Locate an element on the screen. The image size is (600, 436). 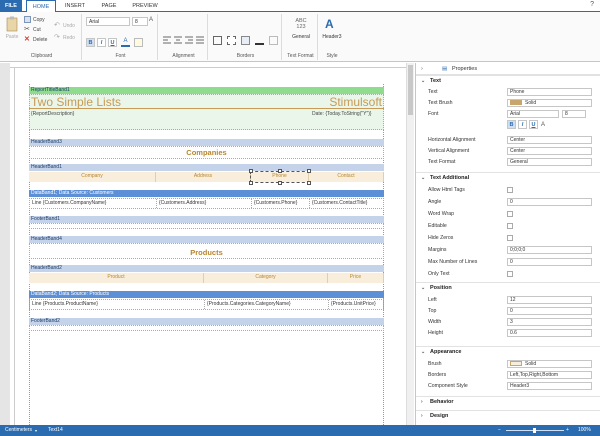
contact-cell: {Customers.ContactTitle} is located at coordinates (346, 203).